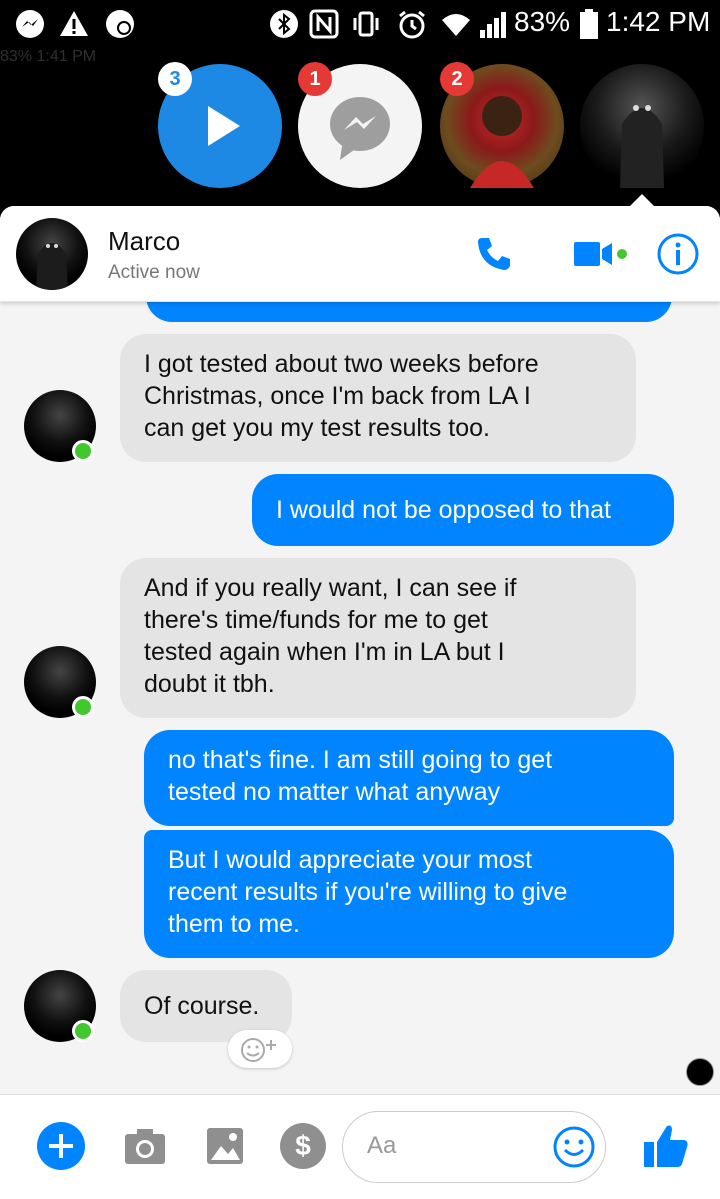  I want to click on smiley-plus-icon, so click(258, 1050).